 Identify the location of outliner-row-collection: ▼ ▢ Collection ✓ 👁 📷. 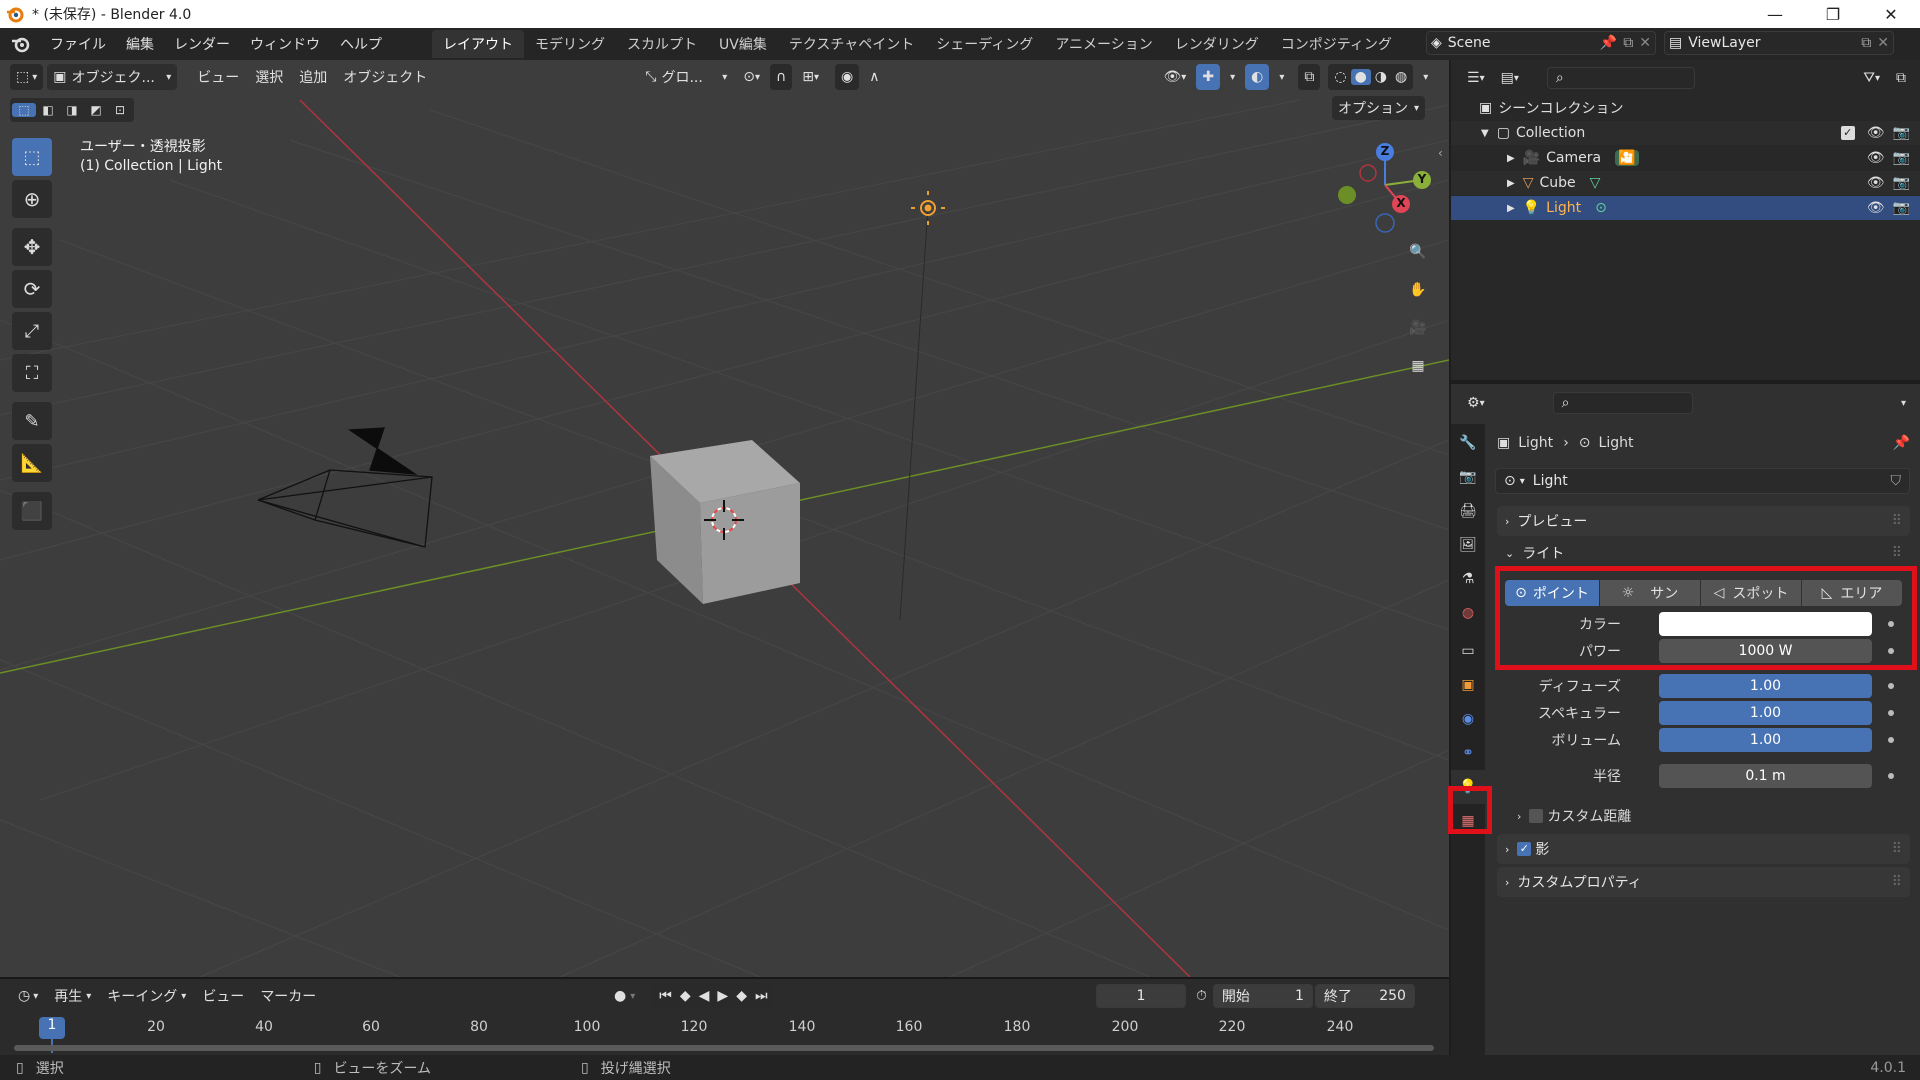
(1685, 133).